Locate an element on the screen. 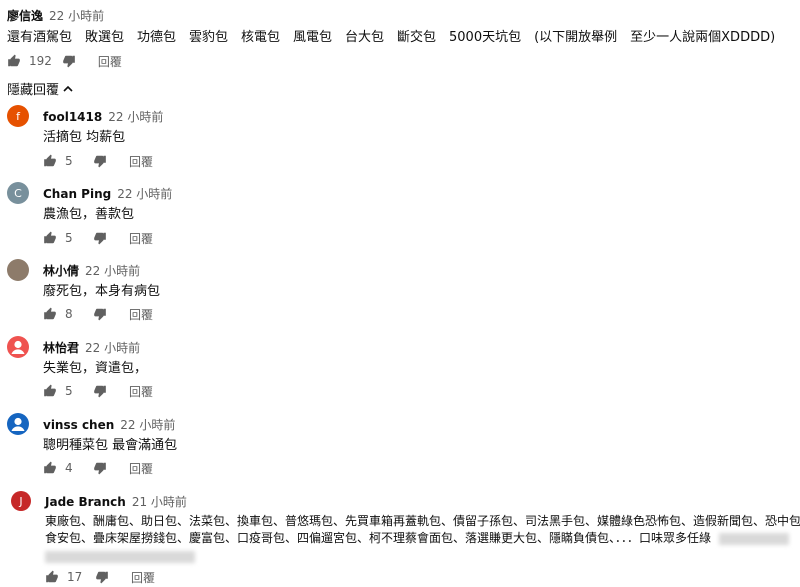 Image resolution: width=800 pixels, height=587 pixels. hide-replies-toggle: 隱藏回覆 is located at coordinates (40, 88).